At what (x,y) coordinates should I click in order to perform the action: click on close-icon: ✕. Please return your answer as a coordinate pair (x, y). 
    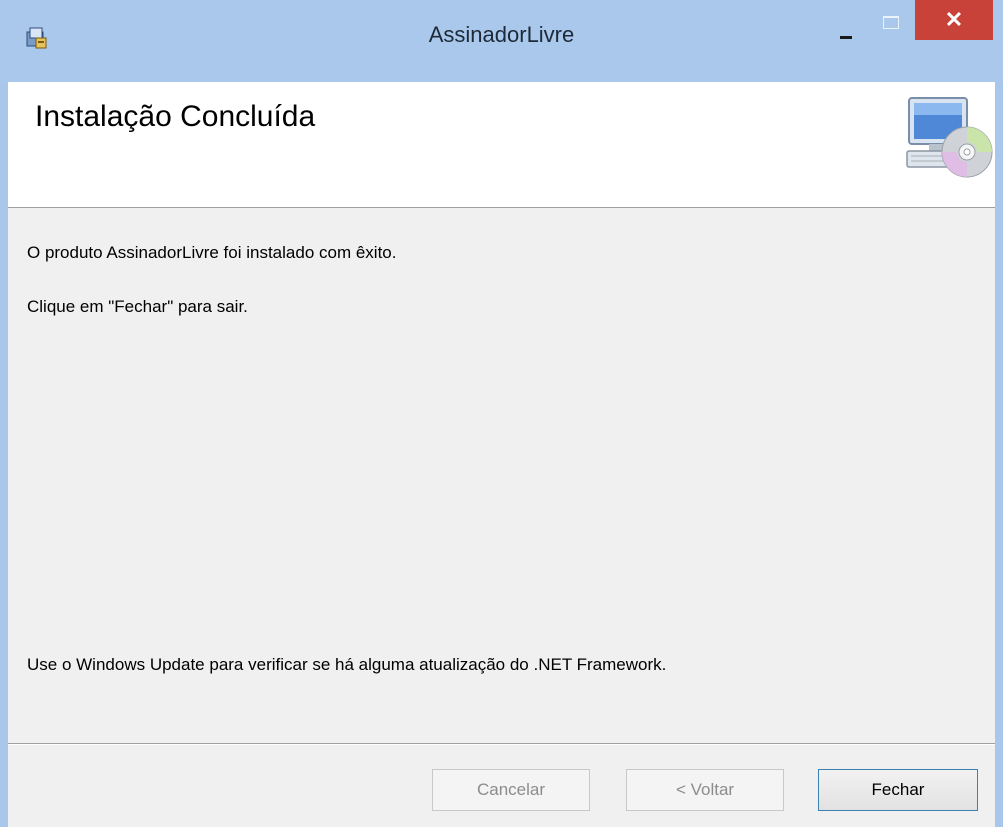
    Looking at the image, I should click on (954, 19).